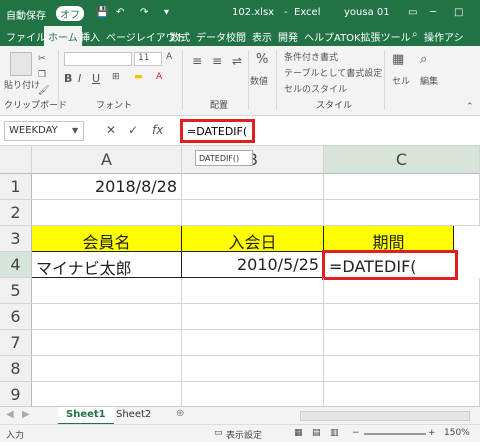 The height and width of the screenshot is (442, 480). Describe the element at coordinates (311, 56) in the screenshot. I see `conditional-formatting-button: 条件付き書式` at that location.